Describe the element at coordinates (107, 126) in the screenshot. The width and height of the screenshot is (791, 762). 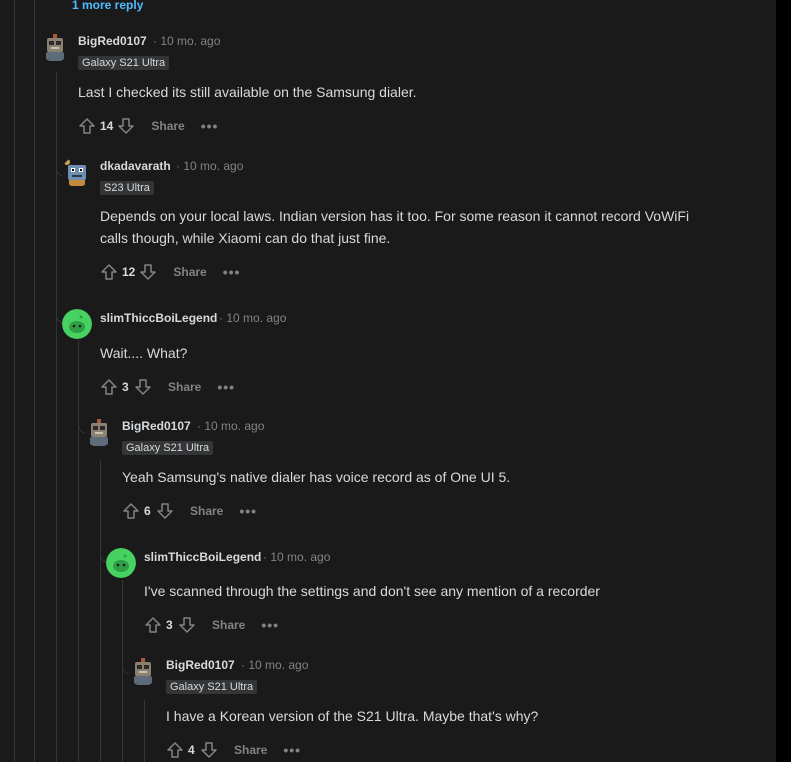
I see `vote-count: 14` at that location.